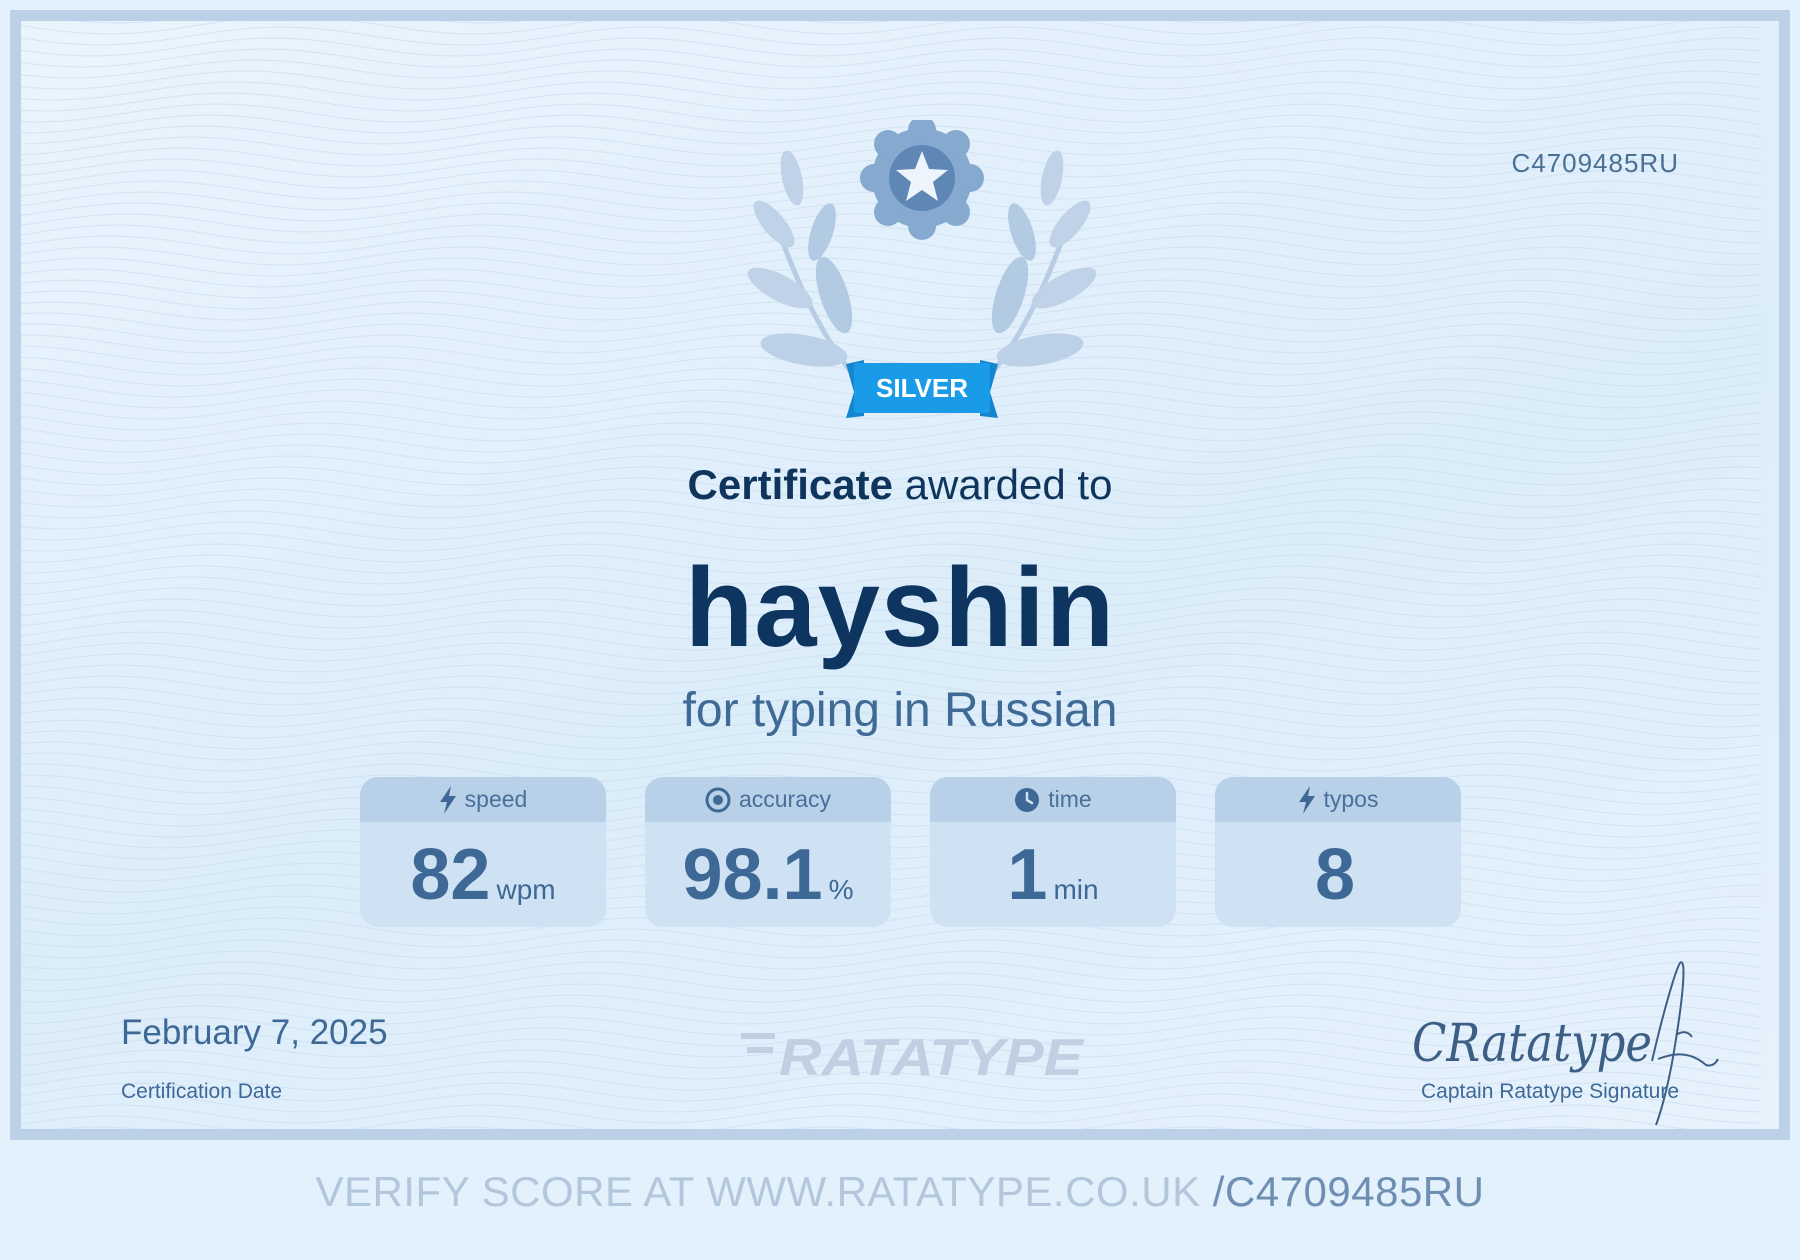 This screenshot has width=1800, height=1260. I want to click on stat-unit: %, so click(841, 889).